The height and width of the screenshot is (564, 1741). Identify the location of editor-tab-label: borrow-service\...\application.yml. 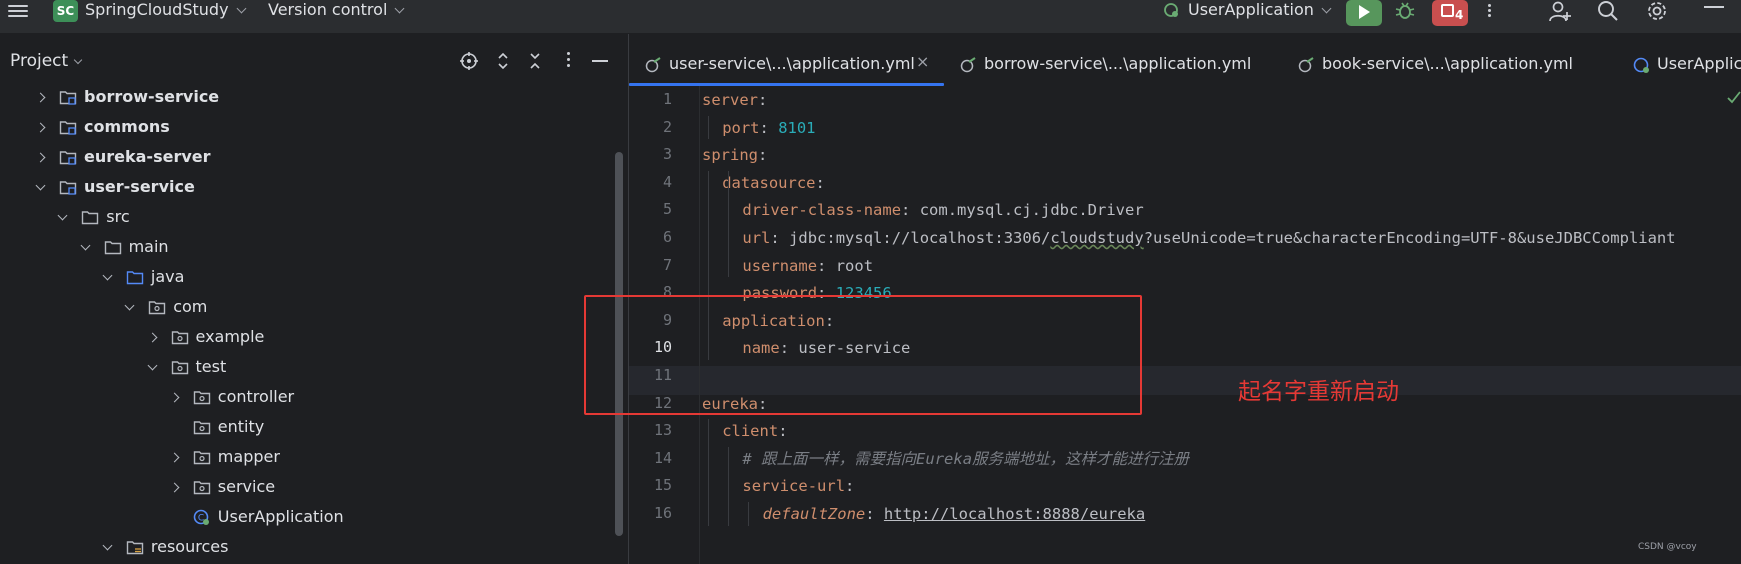
(1118, 63).